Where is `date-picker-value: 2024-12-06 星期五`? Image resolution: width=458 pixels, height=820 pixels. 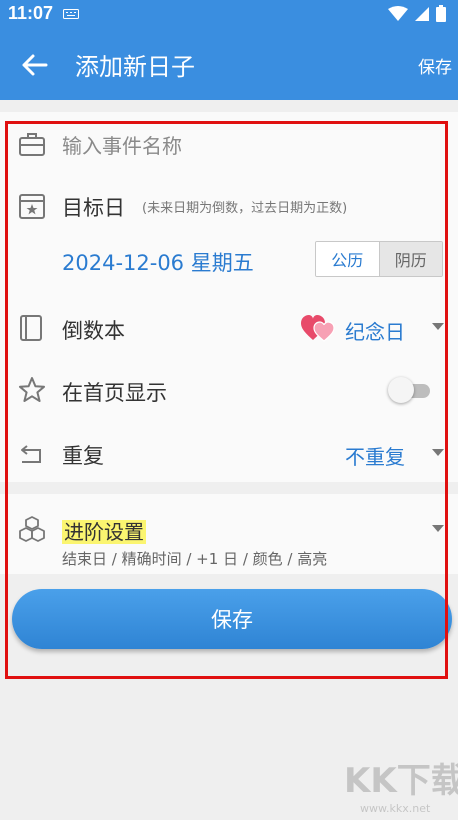
date-picker-value: 2024-12-06 星期五 is located at coordinates (158, 262).